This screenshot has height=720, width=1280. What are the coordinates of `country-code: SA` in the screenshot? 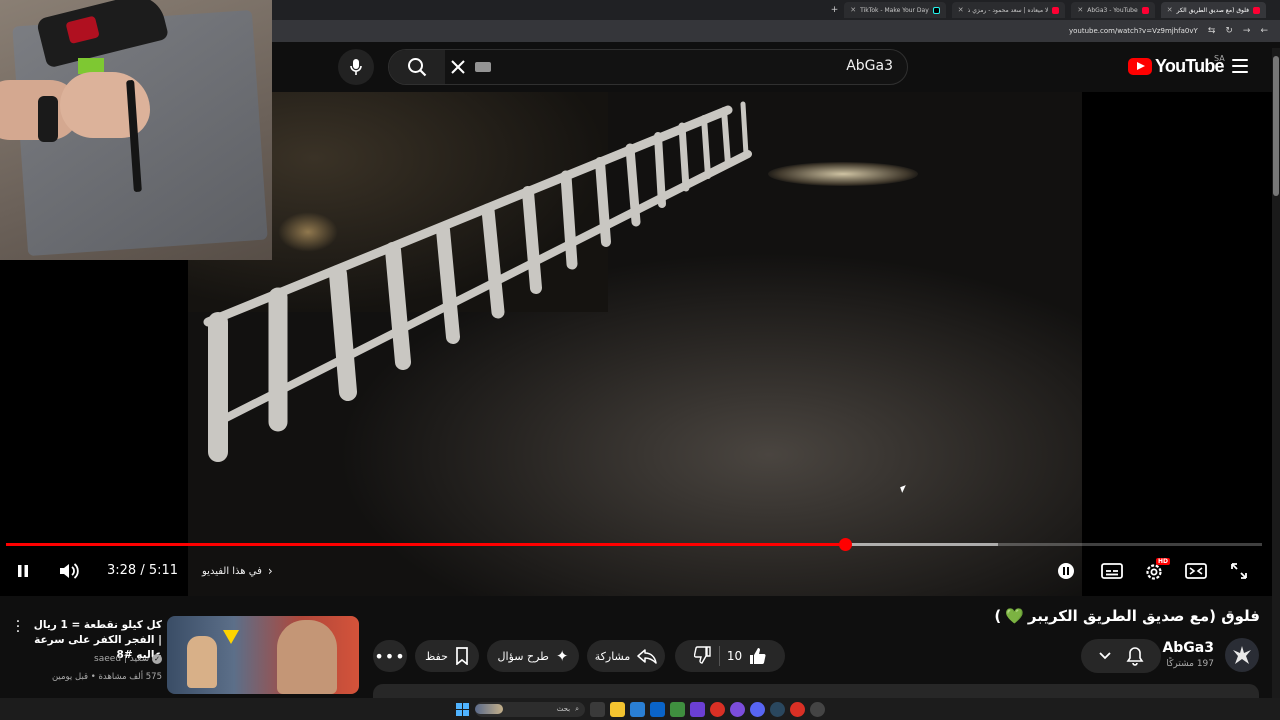 It's located at (1219, 58).